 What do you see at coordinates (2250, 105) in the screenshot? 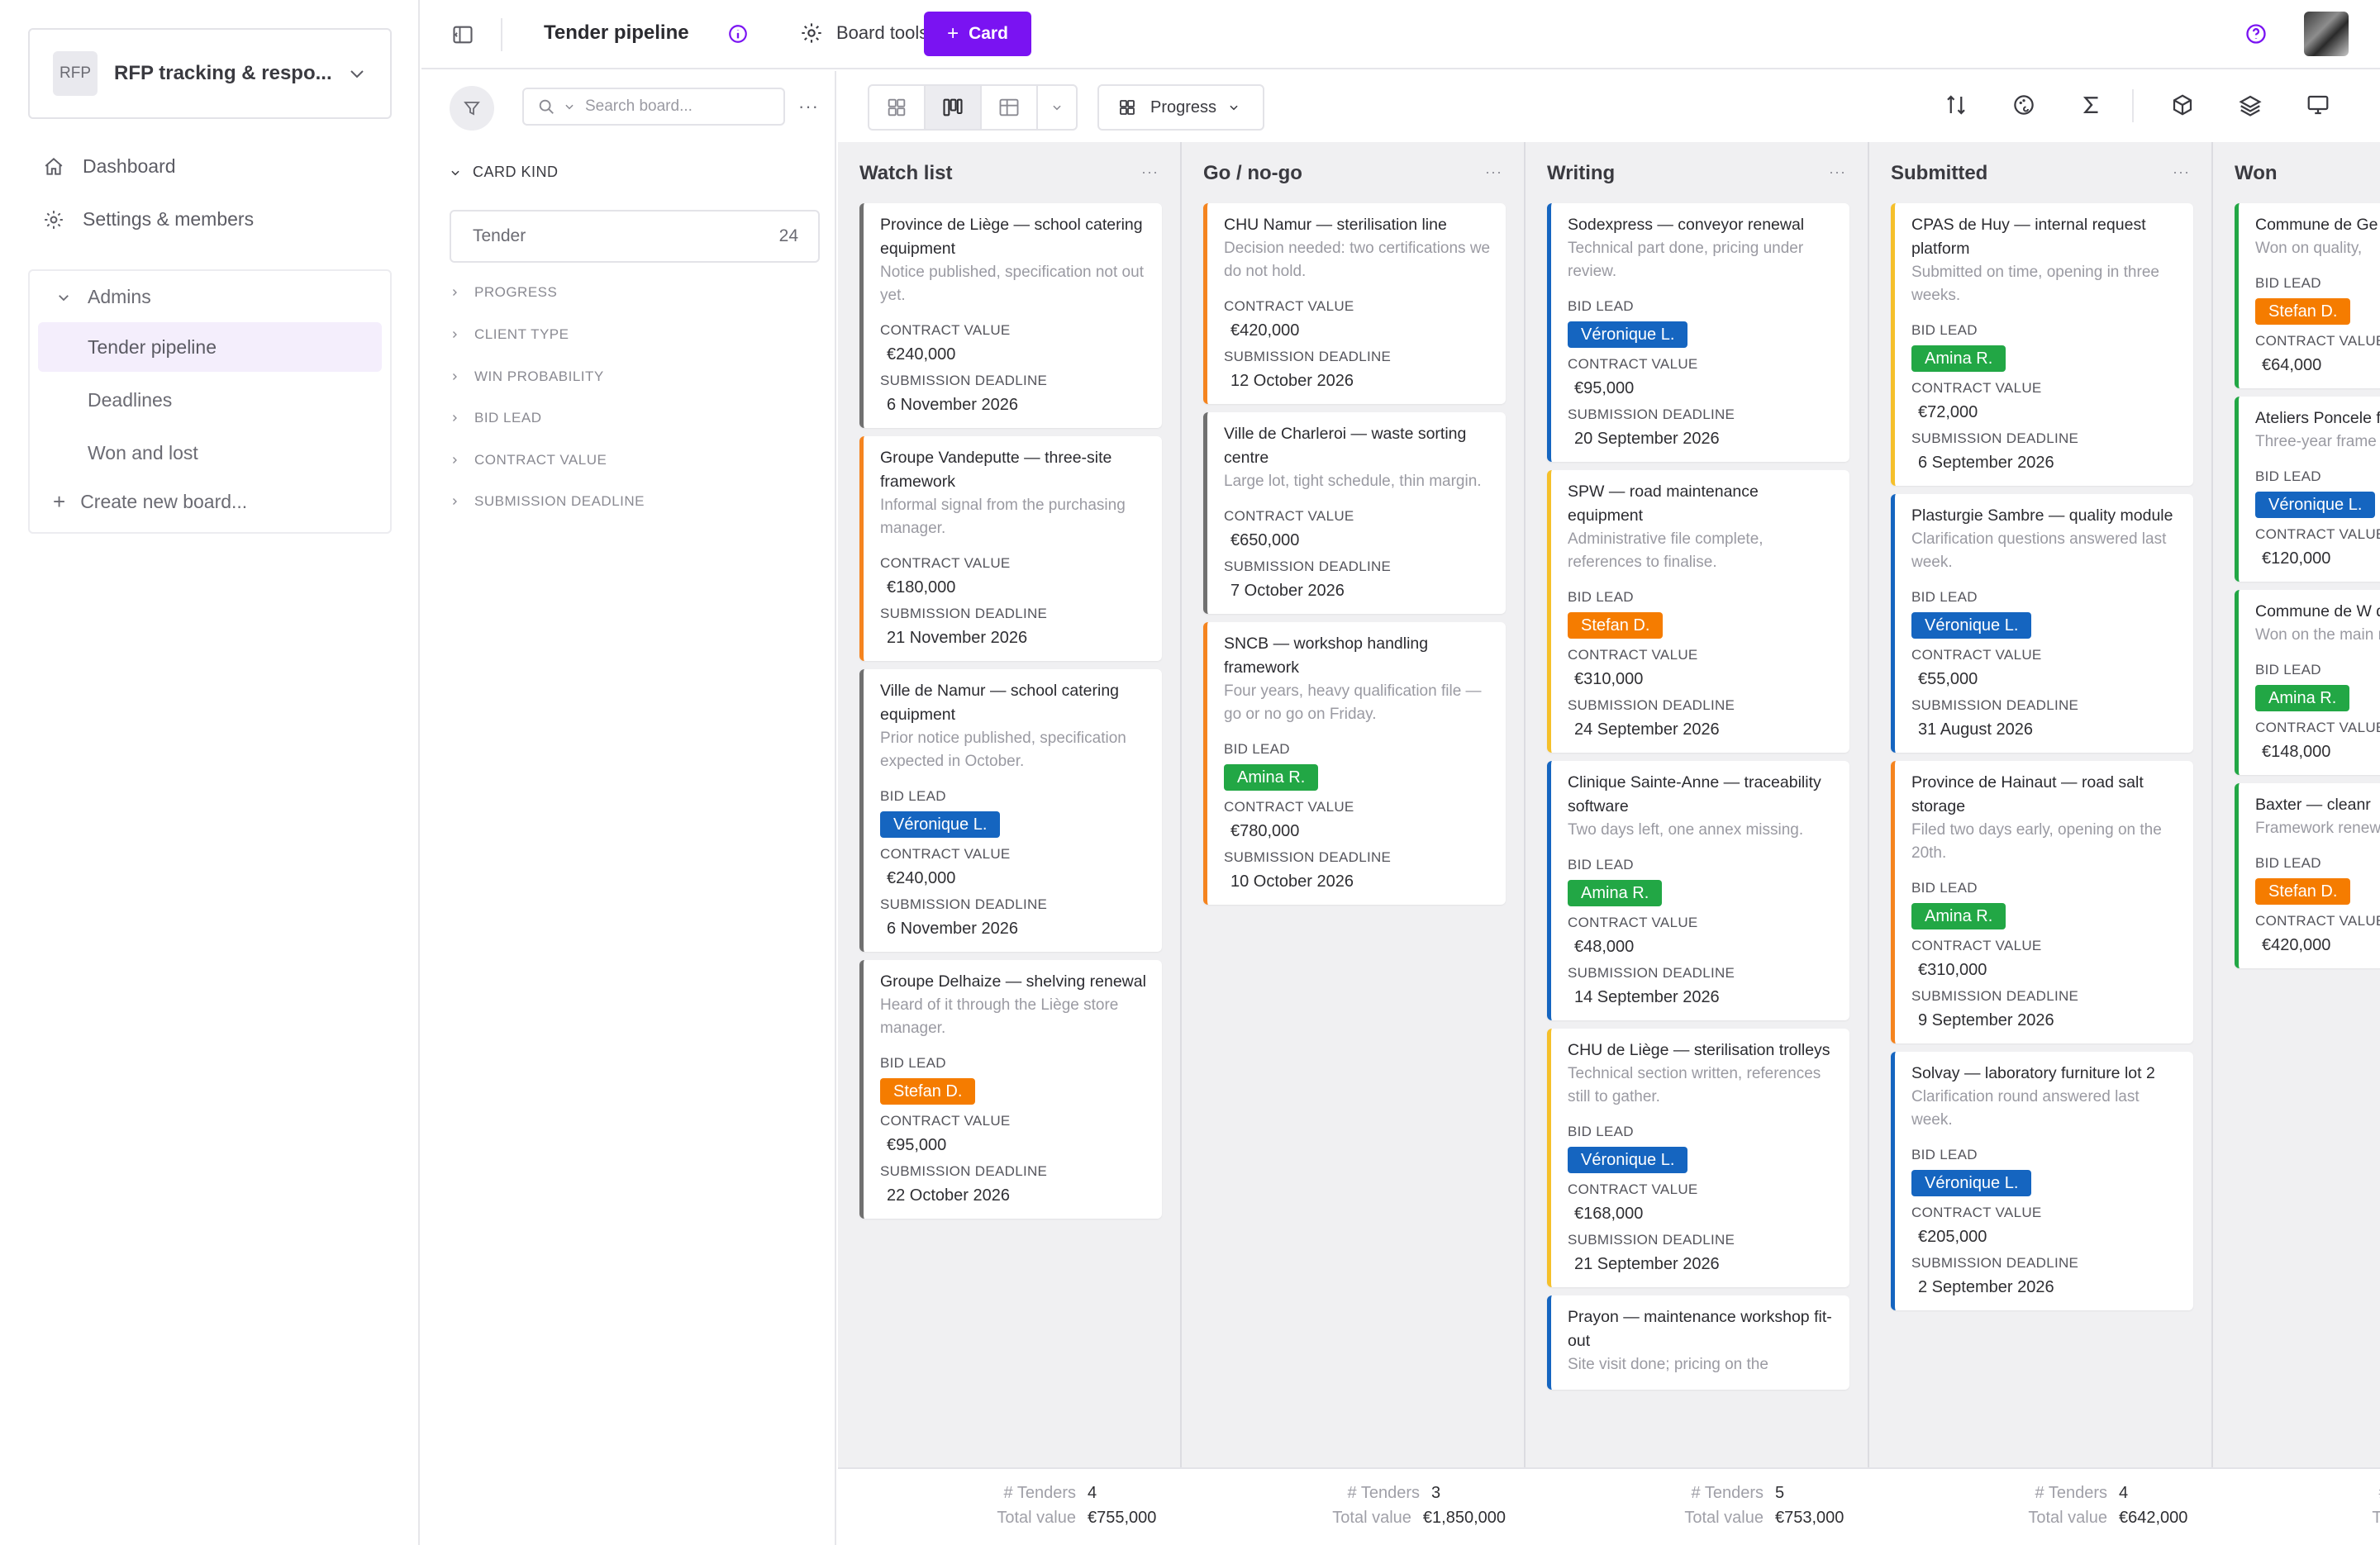
I see `layers-icon` at bounding box center [2250, 105].